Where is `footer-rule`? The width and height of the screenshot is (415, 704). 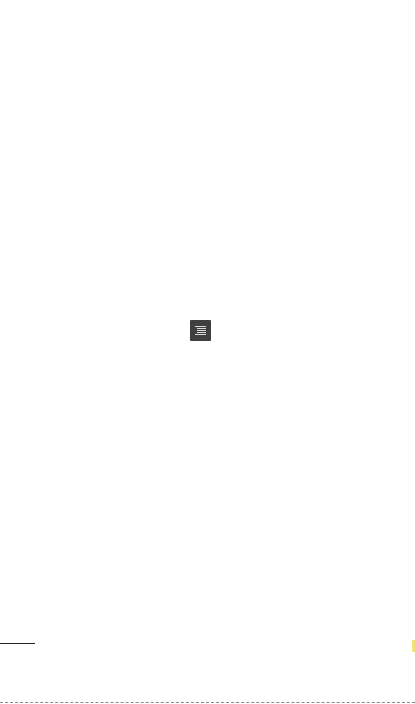 footer-rule is located at coordinates (17, 643).